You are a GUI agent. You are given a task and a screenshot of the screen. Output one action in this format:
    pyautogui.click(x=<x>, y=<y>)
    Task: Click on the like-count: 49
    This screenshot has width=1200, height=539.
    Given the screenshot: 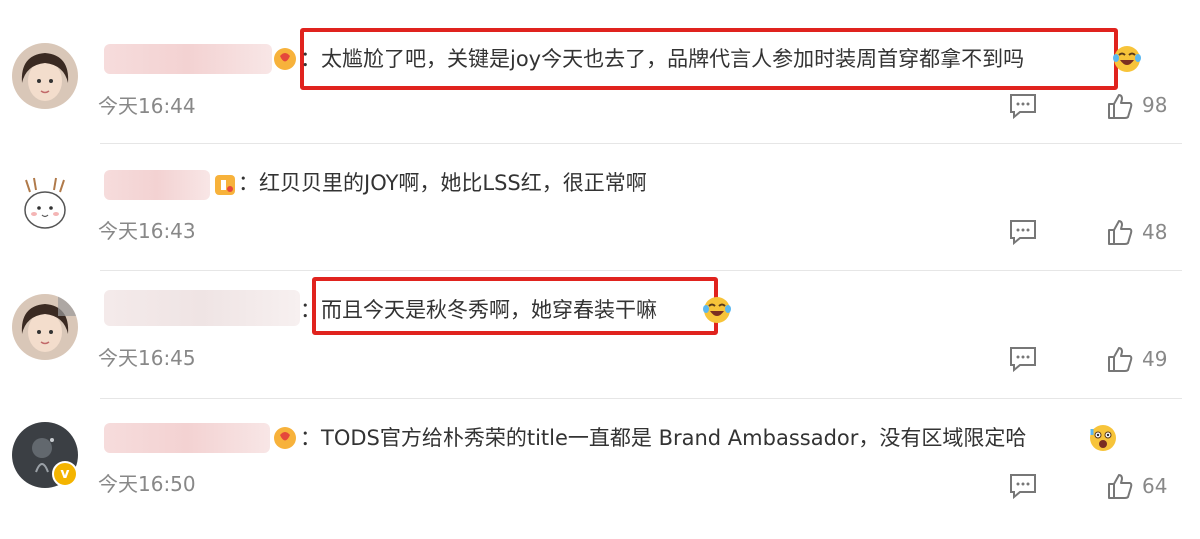 What is the action you would take?
    pyautogui.click(x=1155, y=359)
    